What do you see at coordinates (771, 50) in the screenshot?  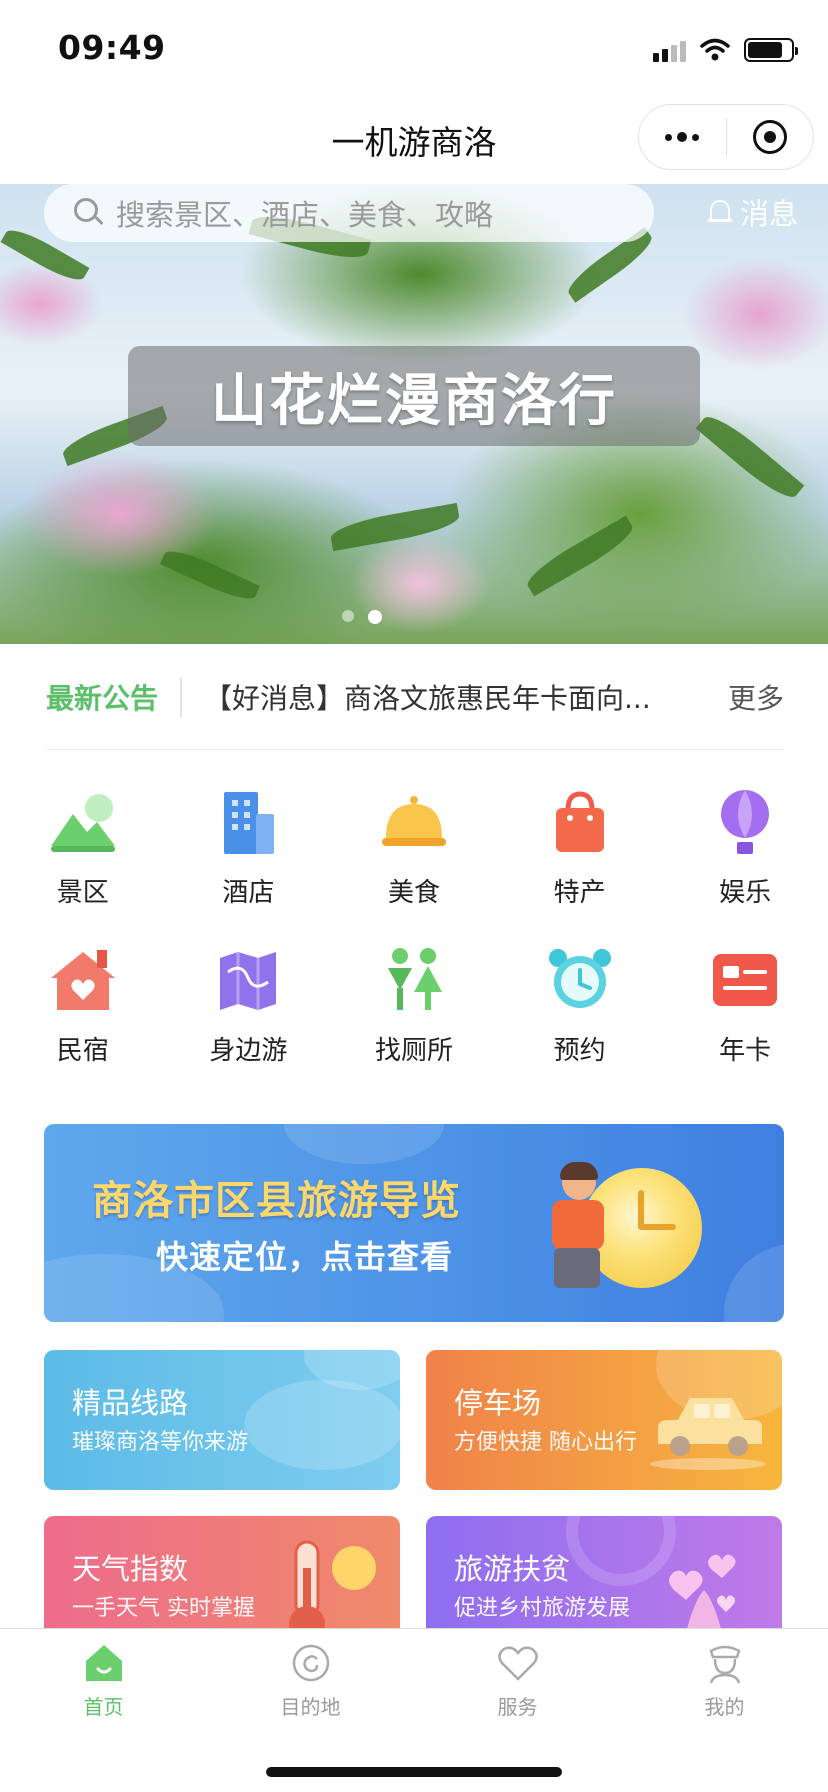 I see `battery-icon` at bounding box center [771, 50].